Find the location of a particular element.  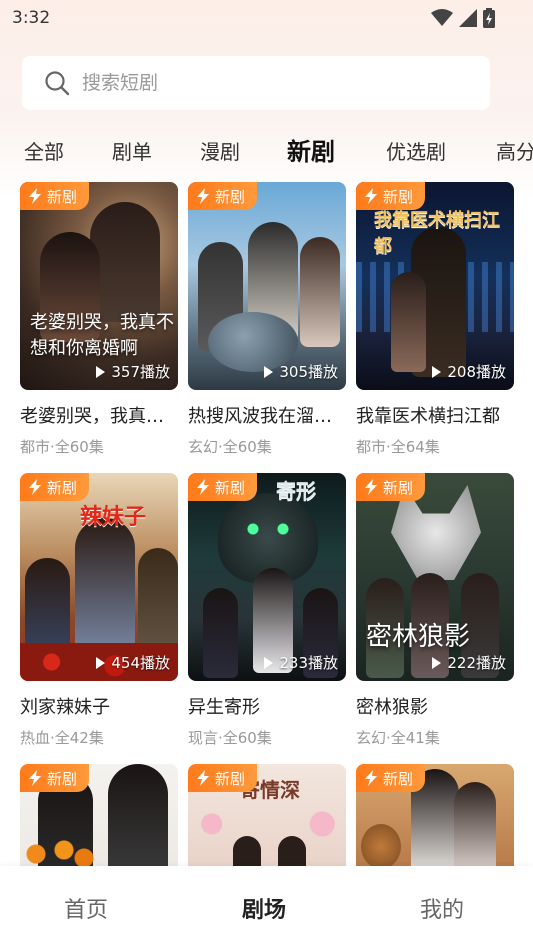

bottom-nav: 首页 剧场 我的 is located at coordinates (266, 907).